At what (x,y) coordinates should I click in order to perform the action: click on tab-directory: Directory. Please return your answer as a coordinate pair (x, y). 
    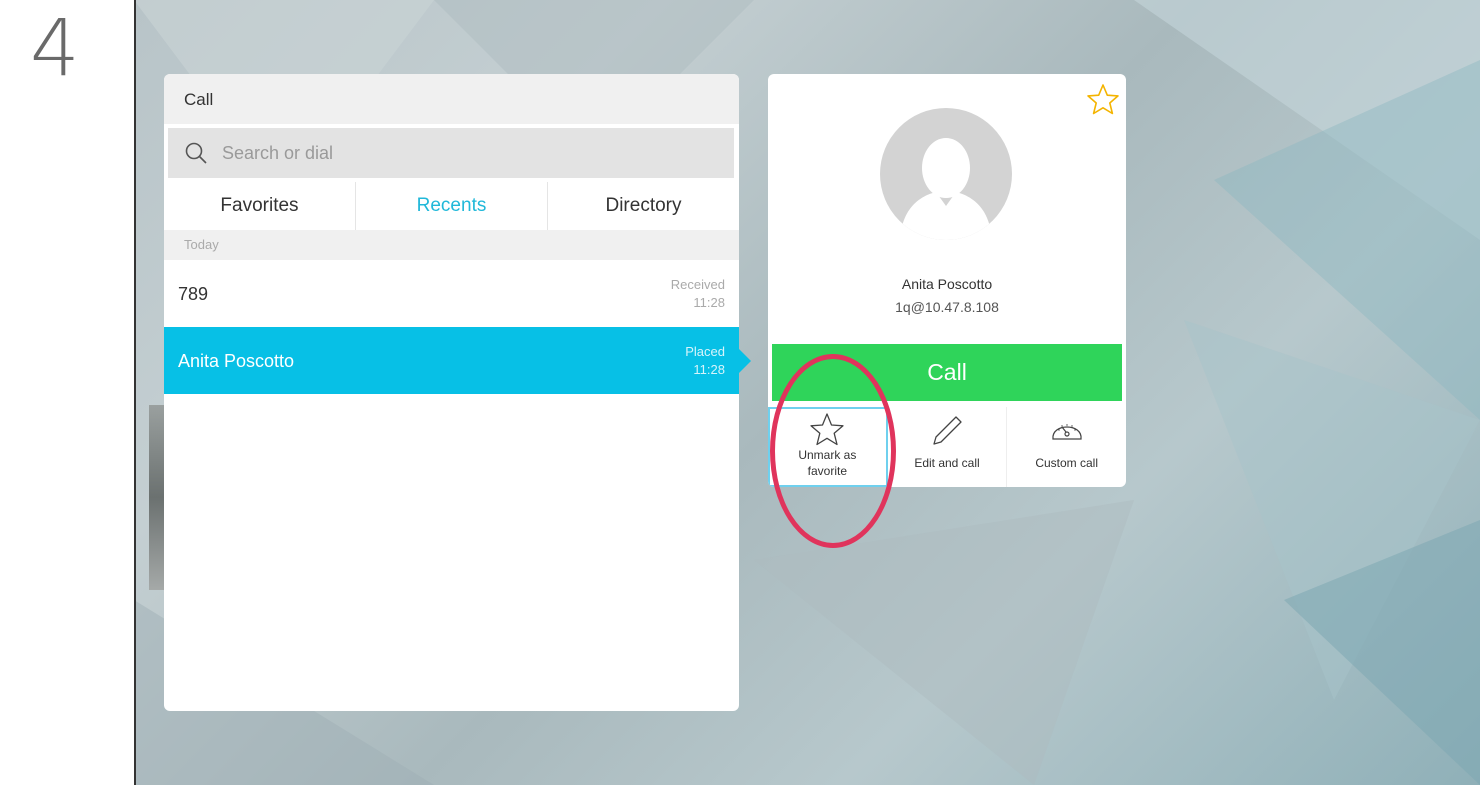
    Looking at the image, I should click on (643, 206).